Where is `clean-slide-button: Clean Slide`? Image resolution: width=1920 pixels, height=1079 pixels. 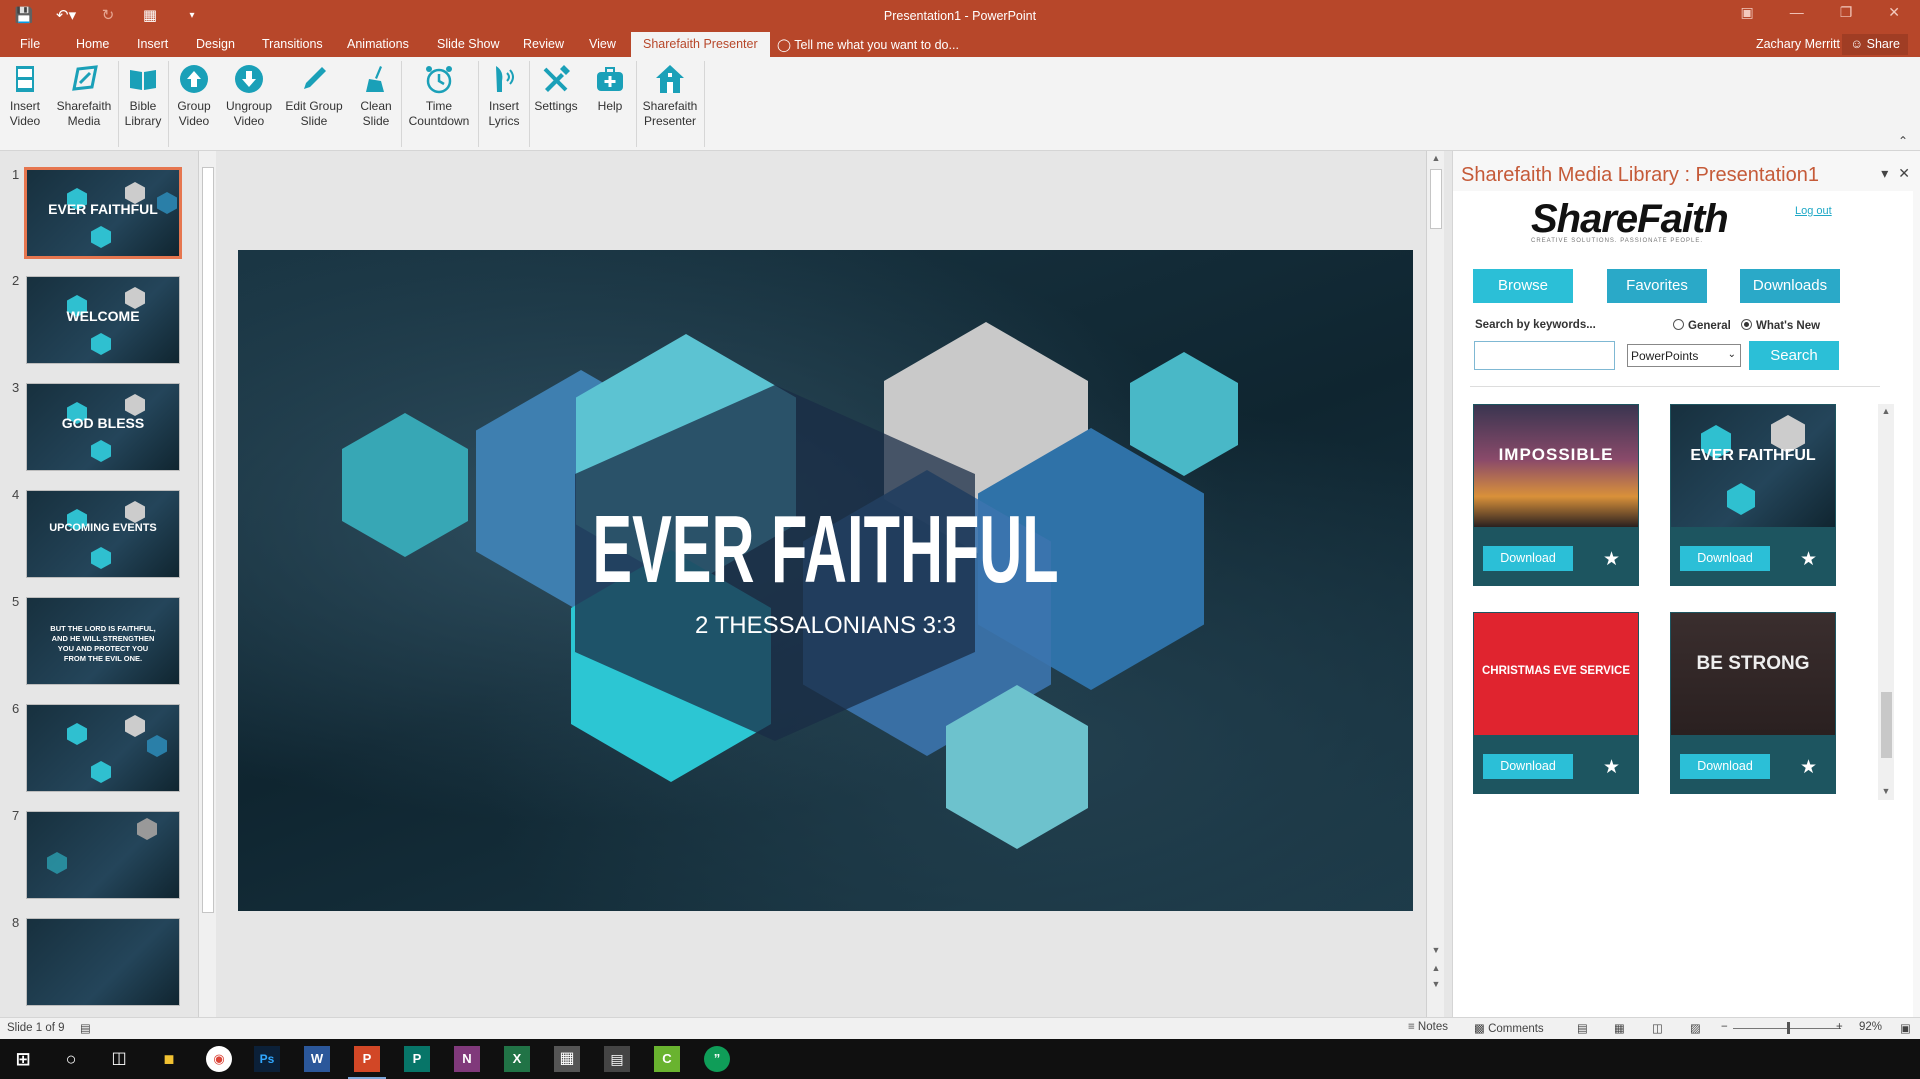
clean-slide-button: Clean Slide is located at coordinates (376, 104).